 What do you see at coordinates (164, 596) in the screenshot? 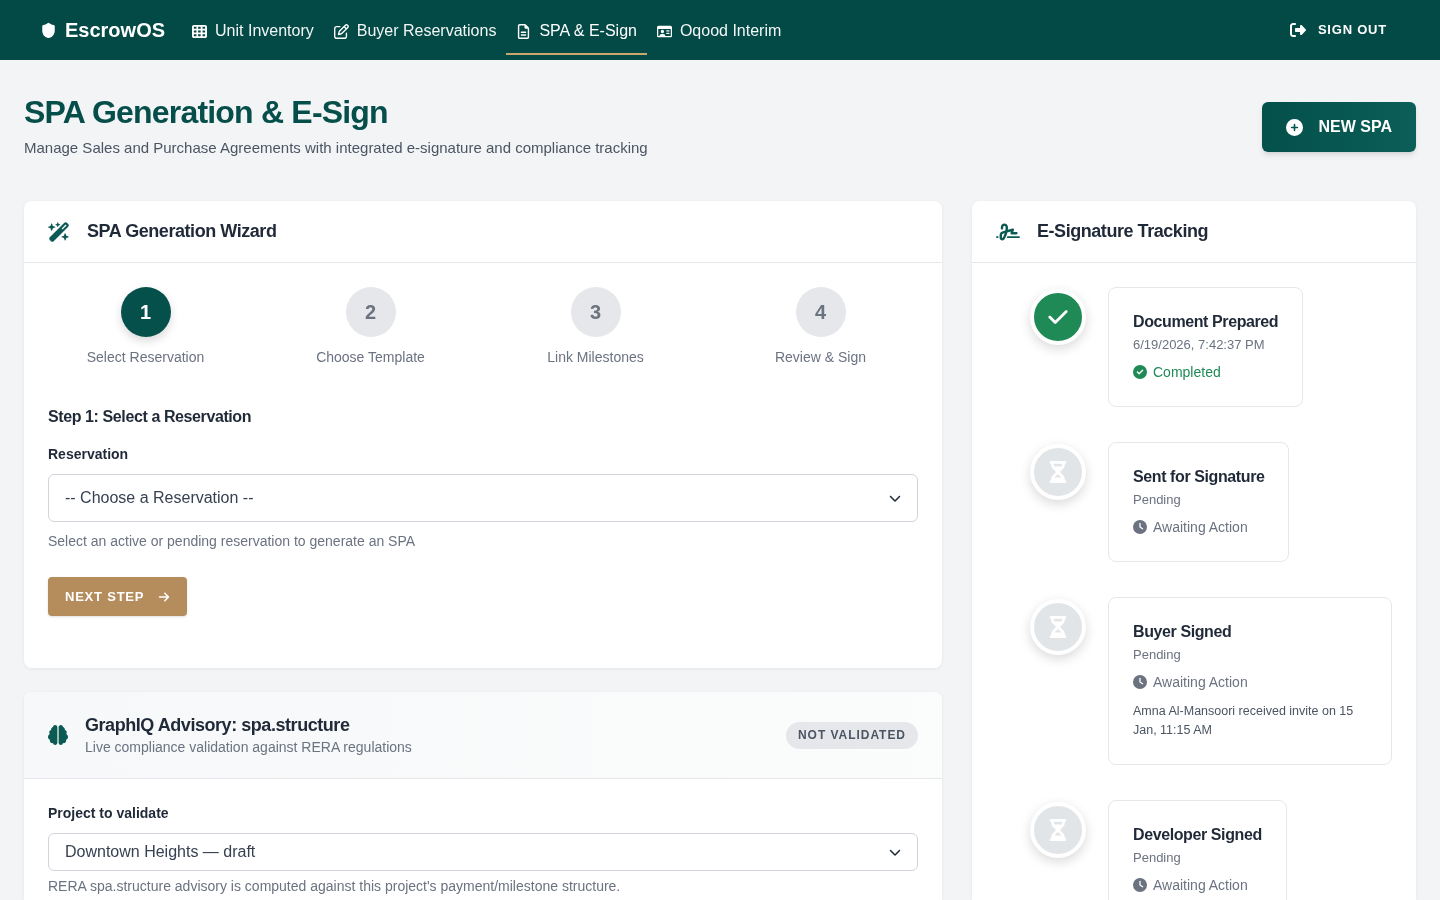
I see `arrow-right-icon` at bounding box center [164, 596].